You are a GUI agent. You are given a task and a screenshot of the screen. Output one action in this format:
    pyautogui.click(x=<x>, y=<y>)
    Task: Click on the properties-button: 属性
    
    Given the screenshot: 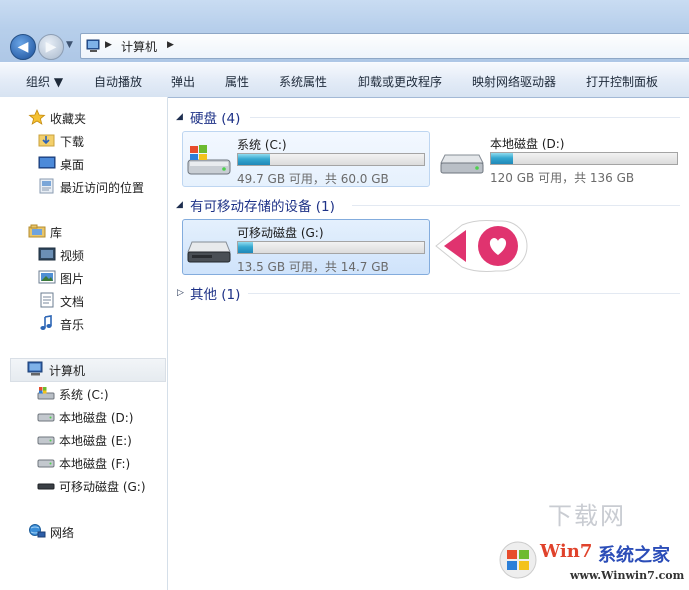 What is the action you would take?
    pyautogui.click(x=237, y=81)
    